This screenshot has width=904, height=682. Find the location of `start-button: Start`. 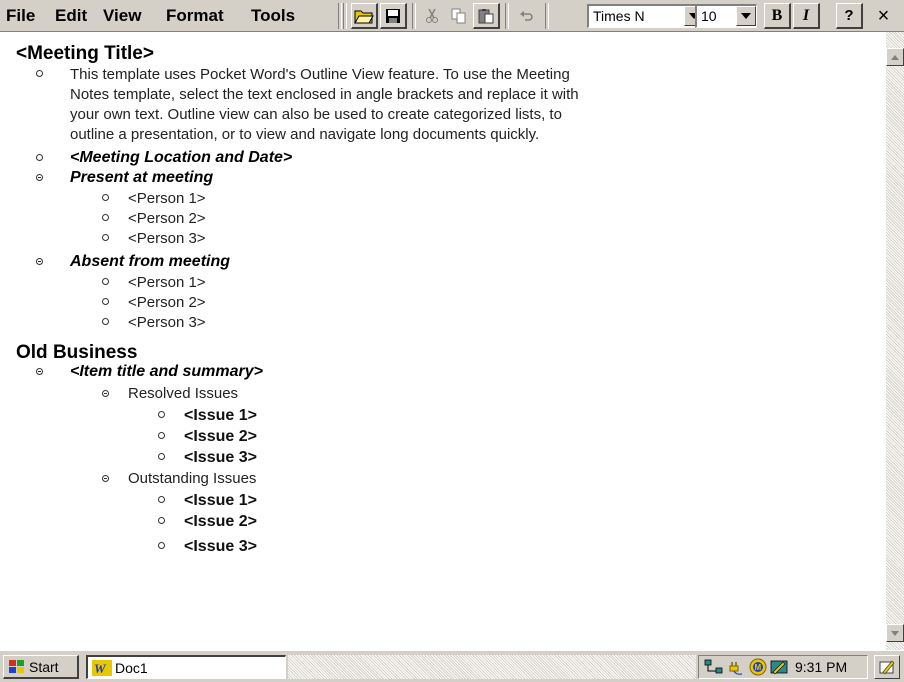

start-button: Start is located at coordinates (41, 667).